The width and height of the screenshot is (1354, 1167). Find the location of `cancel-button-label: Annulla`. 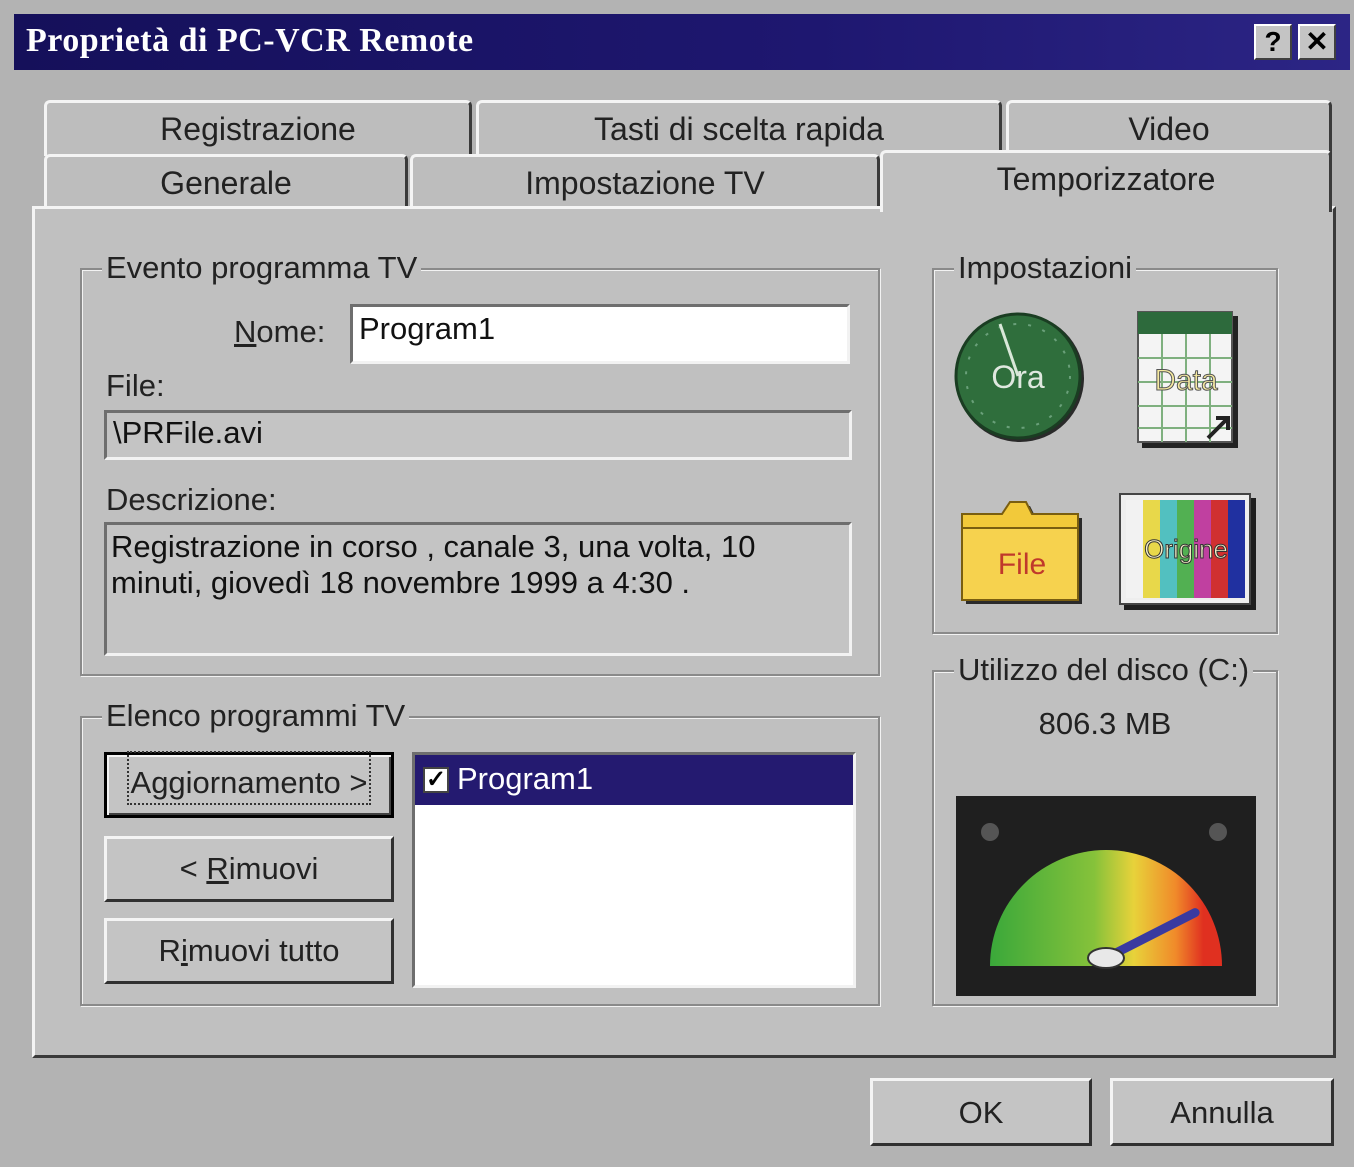

cancel-button-label: Annulla is located at coordinates (1222, 1112).